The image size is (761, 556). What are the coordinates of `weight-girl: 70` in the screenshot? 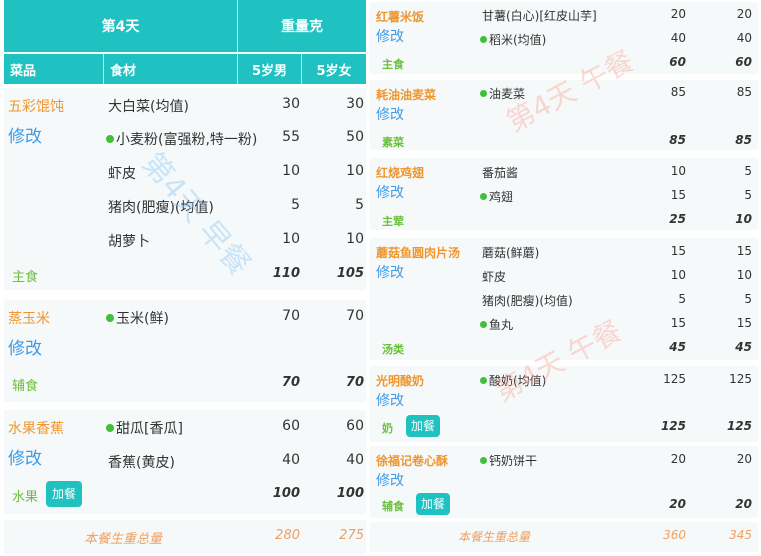 It's located at (355, 316).